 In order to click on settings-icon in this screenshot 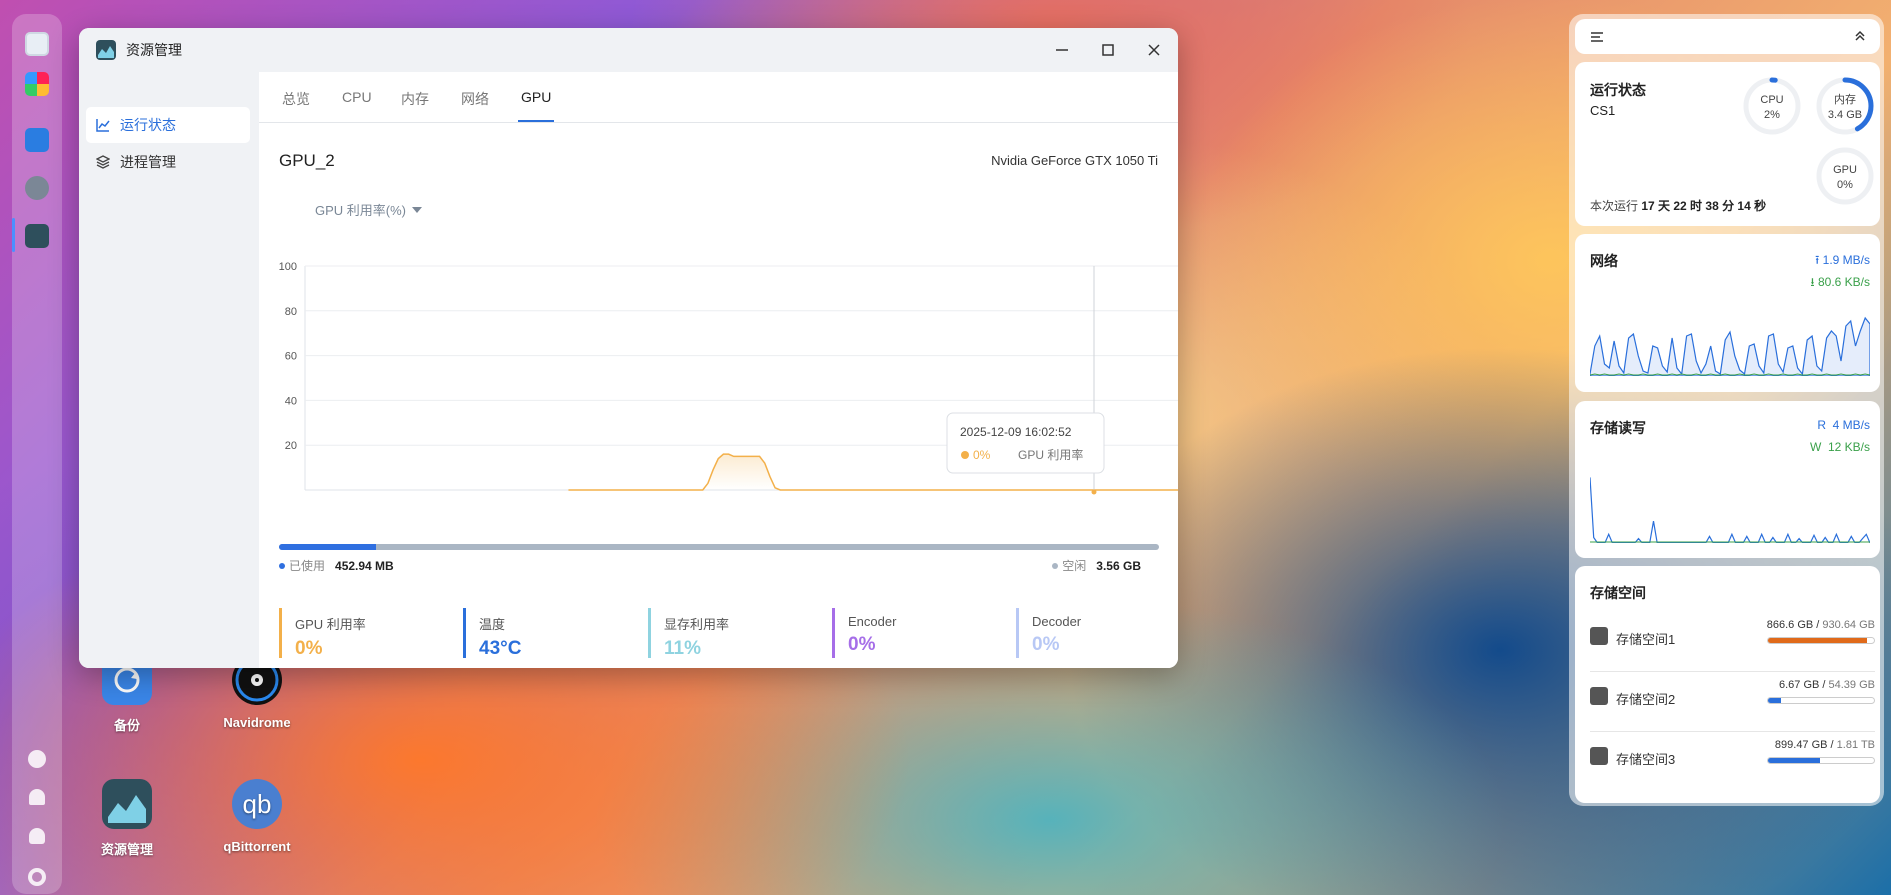, I will do `click(37, 877)`.